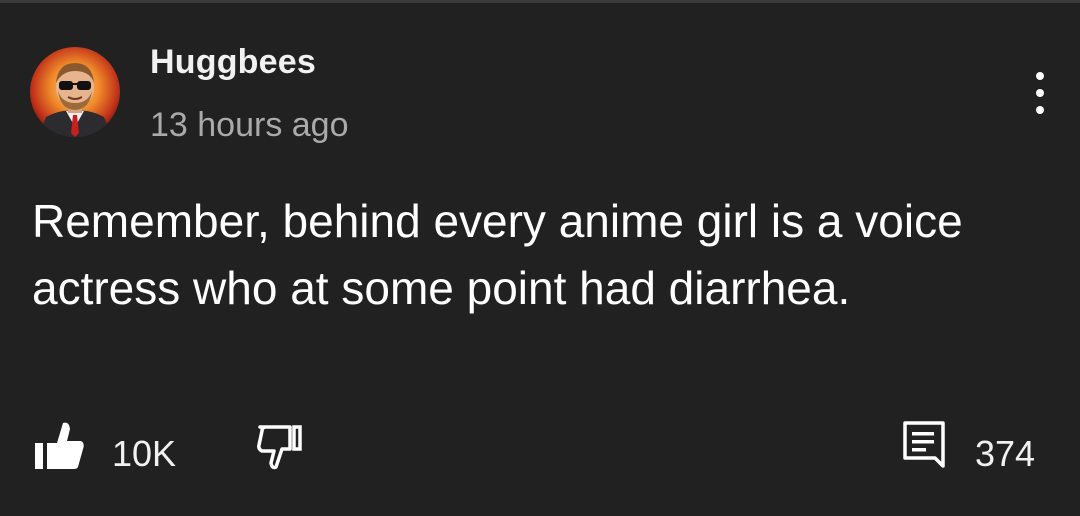 This screenshot has height=516, width=1080. I want to click on comment-icon, so click(924, 444).